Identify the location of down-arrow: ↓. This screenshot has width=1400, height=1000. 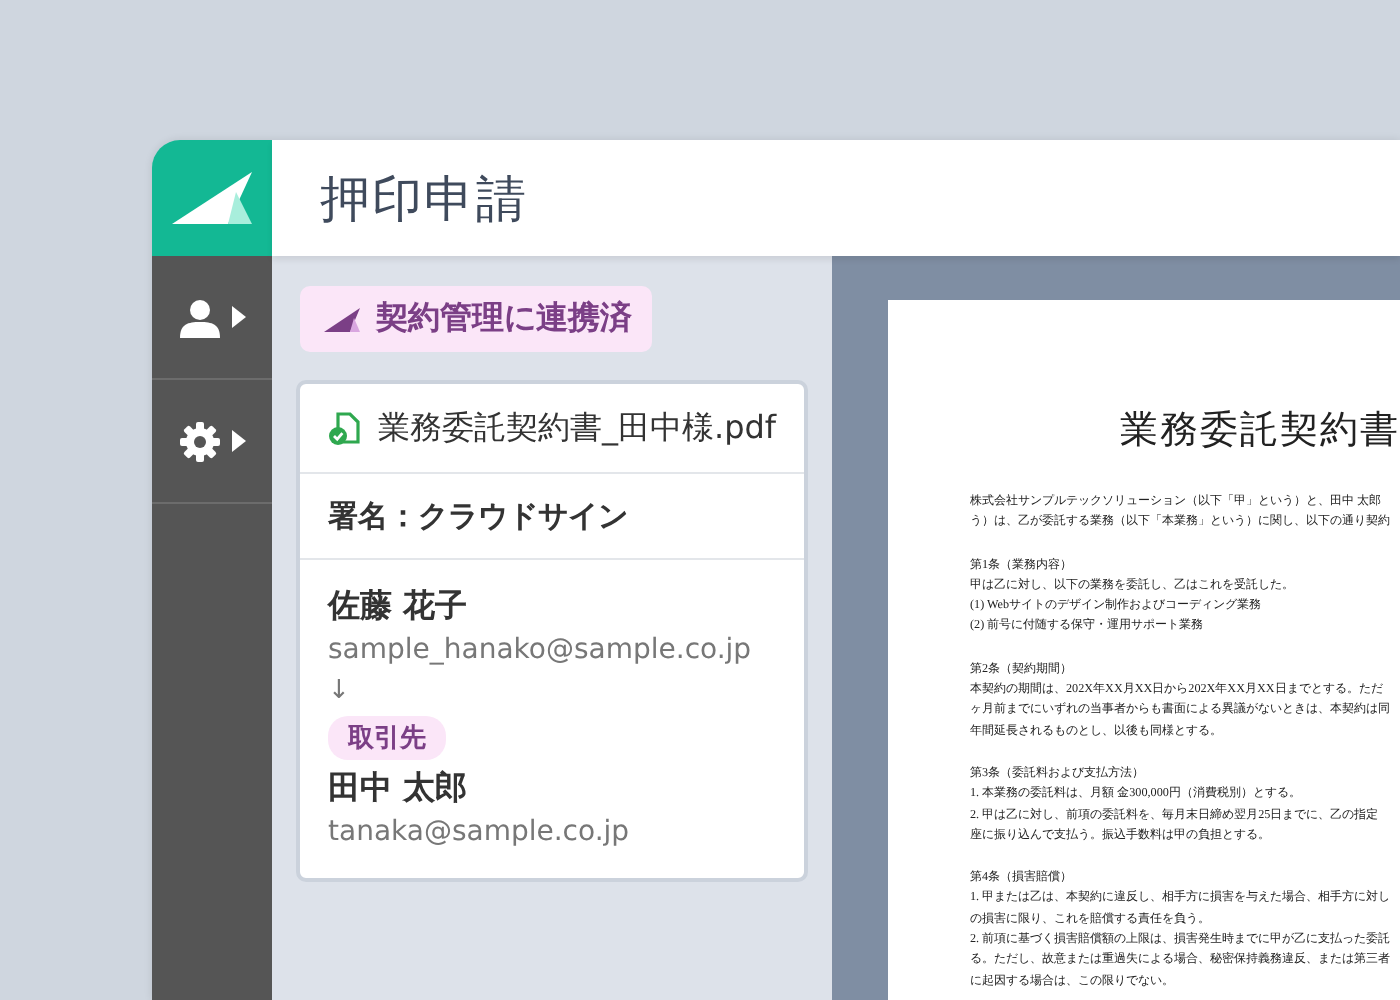
(339, 692).